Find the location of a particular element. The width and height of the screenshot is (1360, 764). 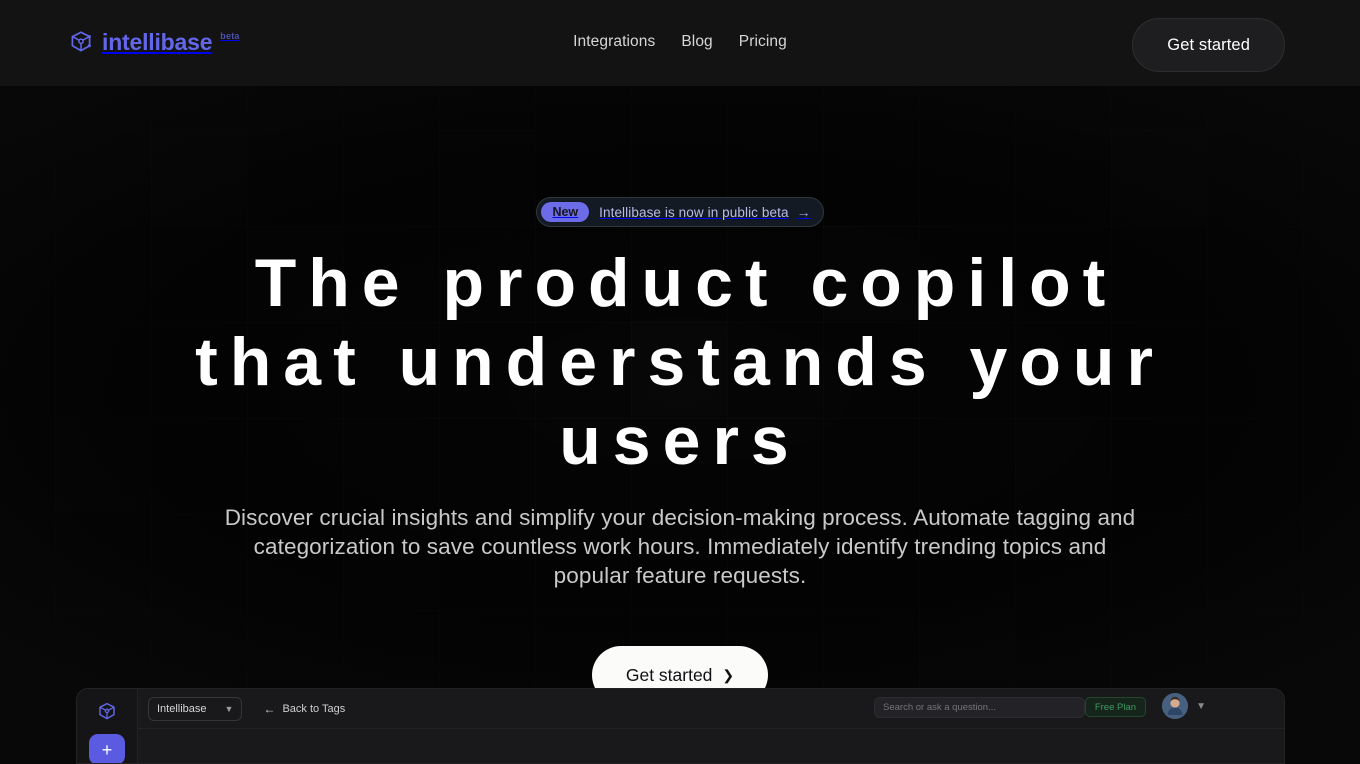

brand-name: intellibase is located at coordinates (157, 42).